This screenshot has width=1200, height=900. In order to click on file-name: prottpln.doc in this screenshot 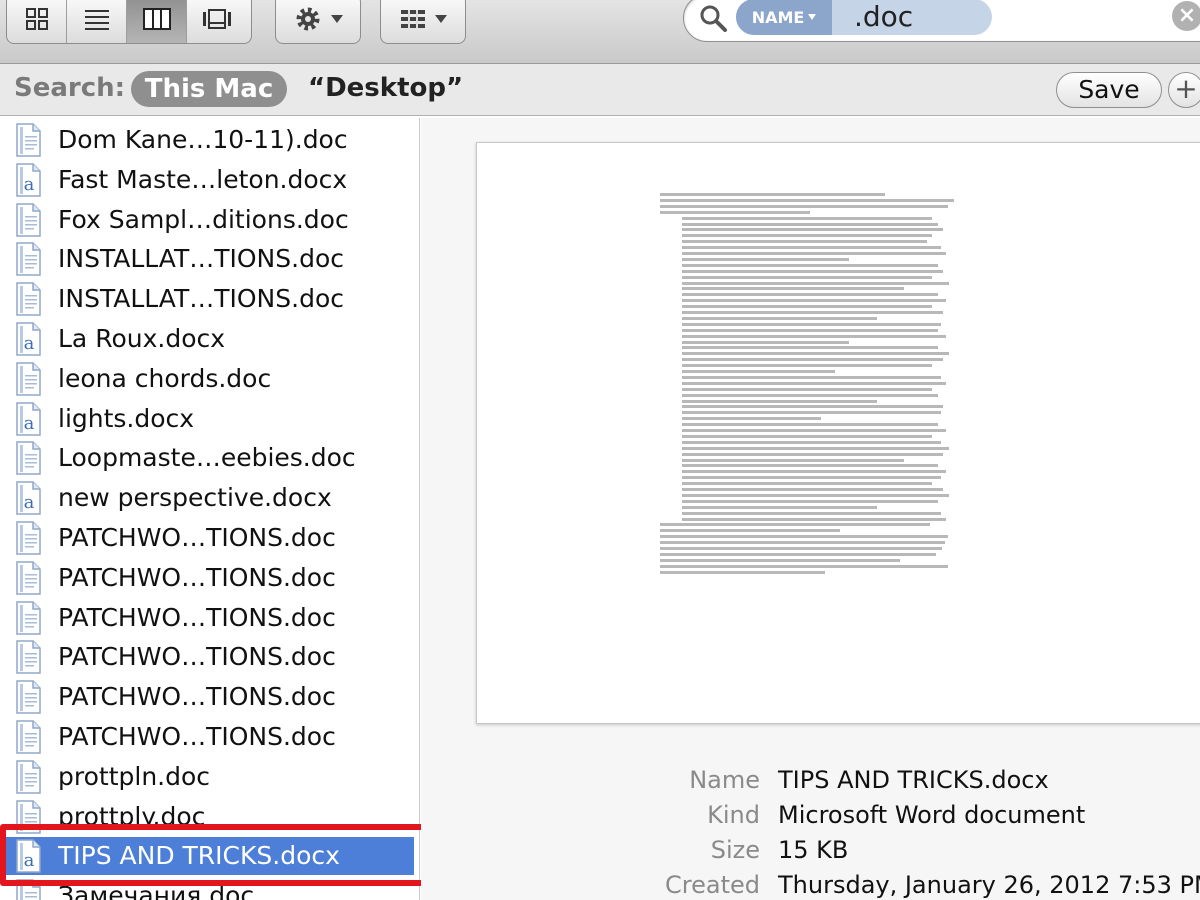, I will do `click(134, 776)`.